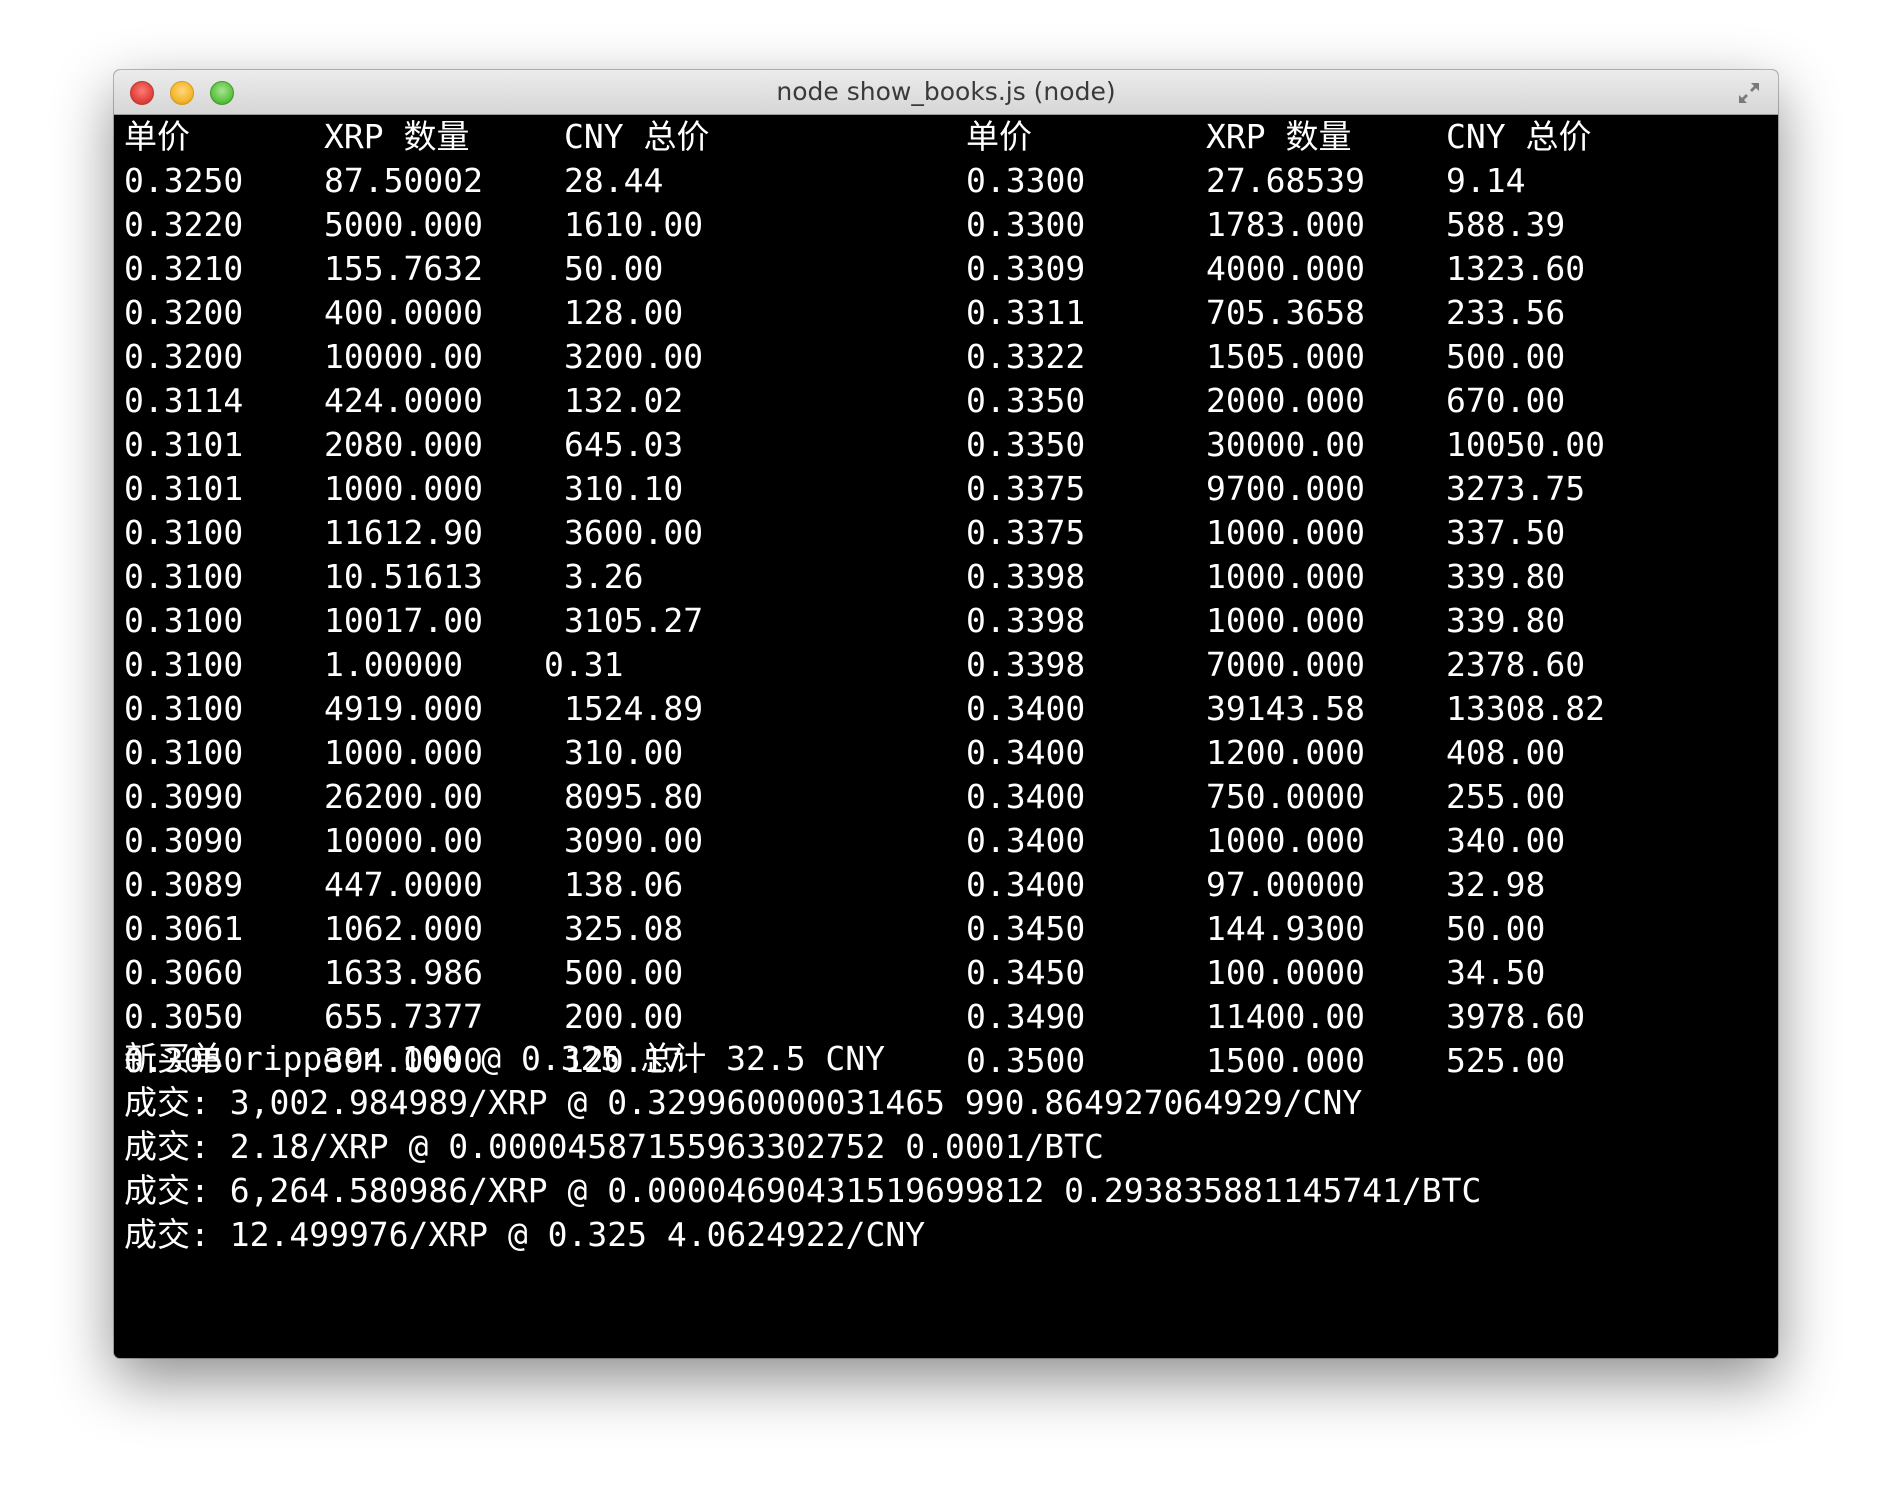 The height and width of the screenshot is (1512, 1888). Describe the element at coordinates (403, 180) in the screenshot. I see `bid-amount: 87.50002` at that location.